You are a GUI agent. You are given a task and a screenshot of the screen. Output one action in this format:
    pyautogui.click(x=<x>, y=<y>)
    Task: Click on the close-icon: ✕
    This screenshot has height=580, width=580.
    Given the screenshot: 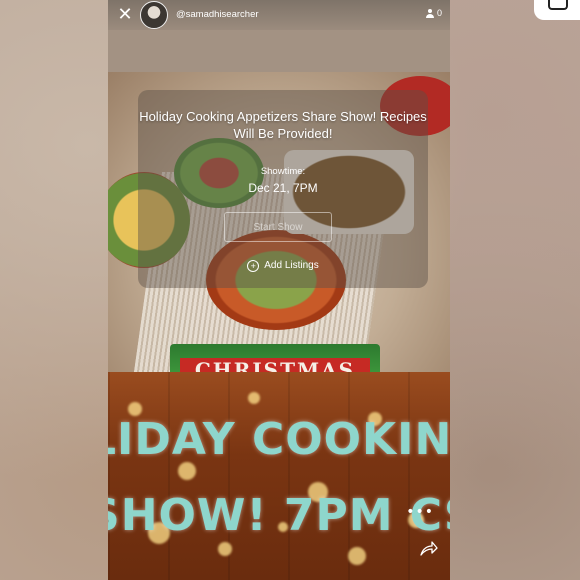 What is the action you would take?
    pyautogui.click(x=125, y=15)
    